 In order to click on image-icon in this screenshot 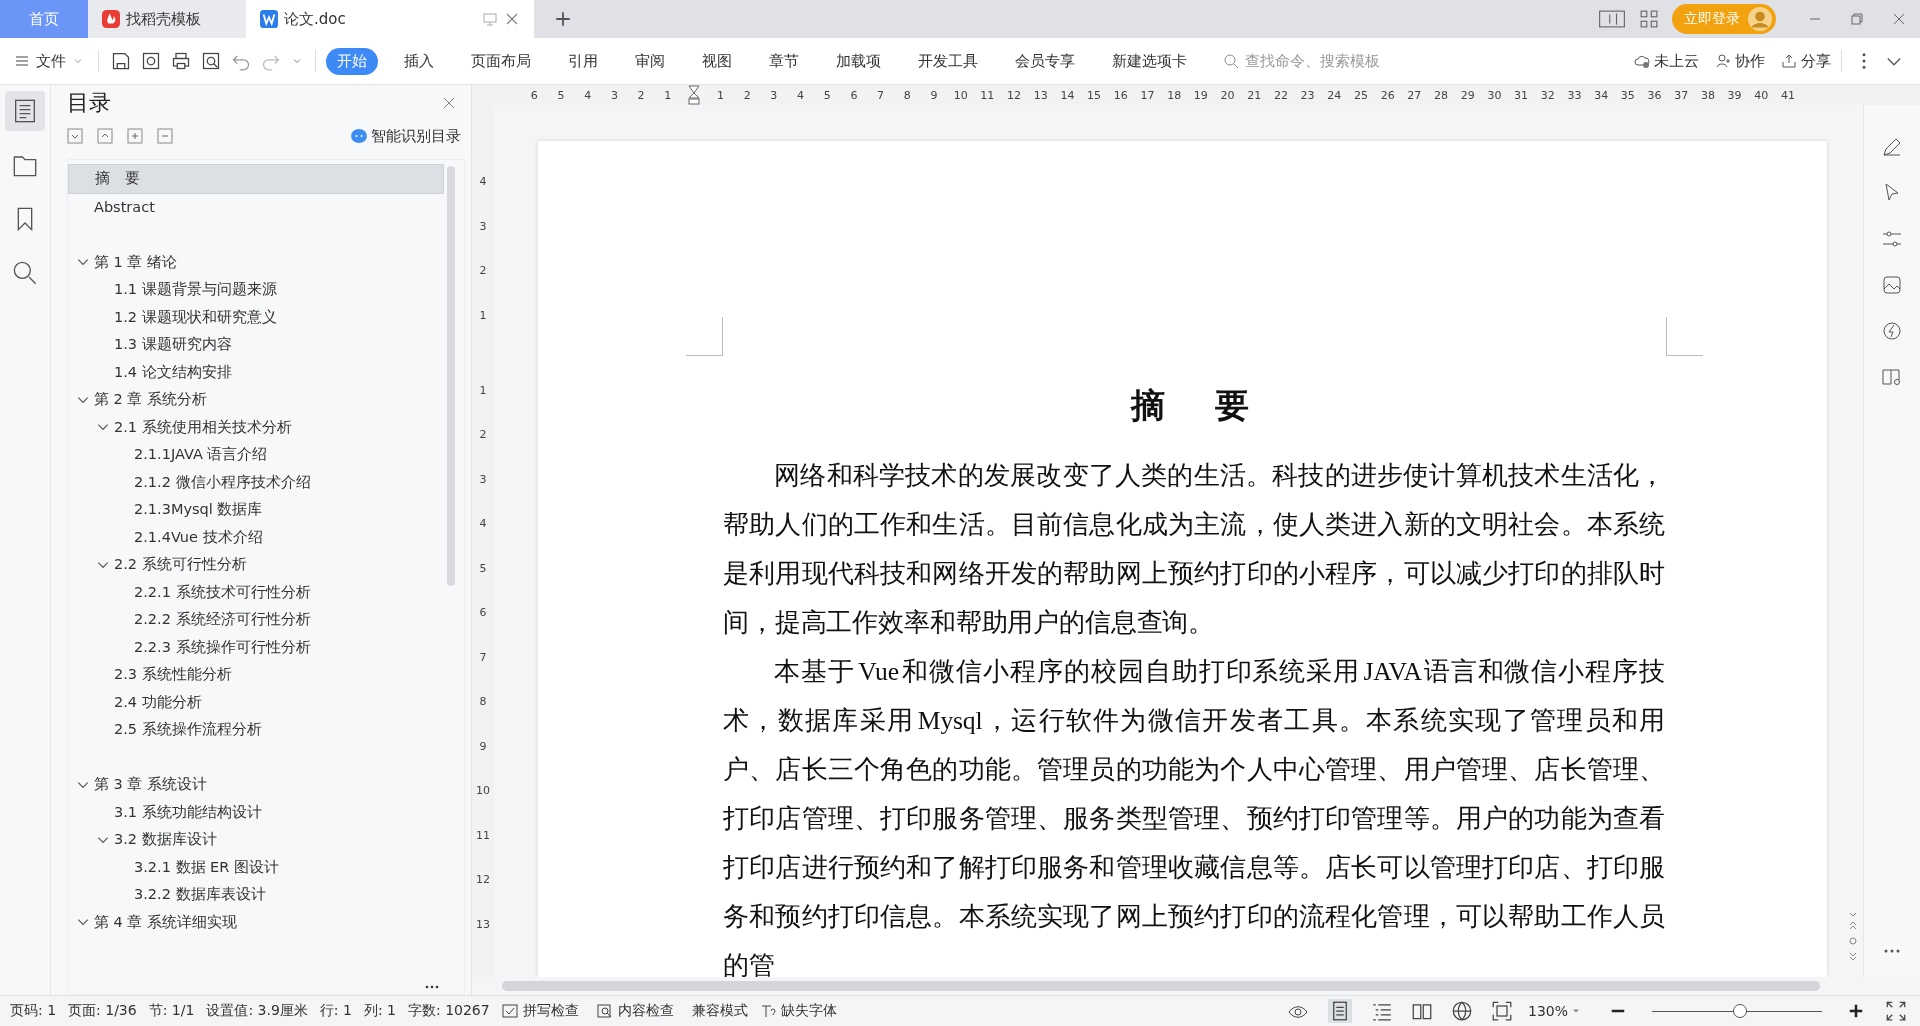, I will do `click(1892, 285)`.